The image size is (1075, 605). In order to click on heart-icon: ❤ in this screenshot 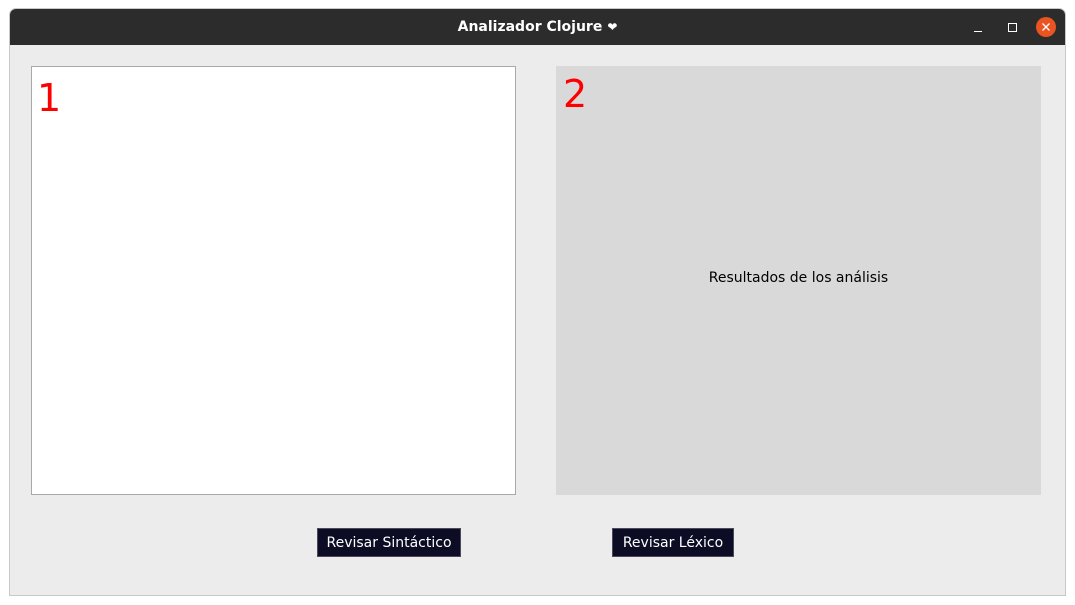, I will do `click(612, 27)`.